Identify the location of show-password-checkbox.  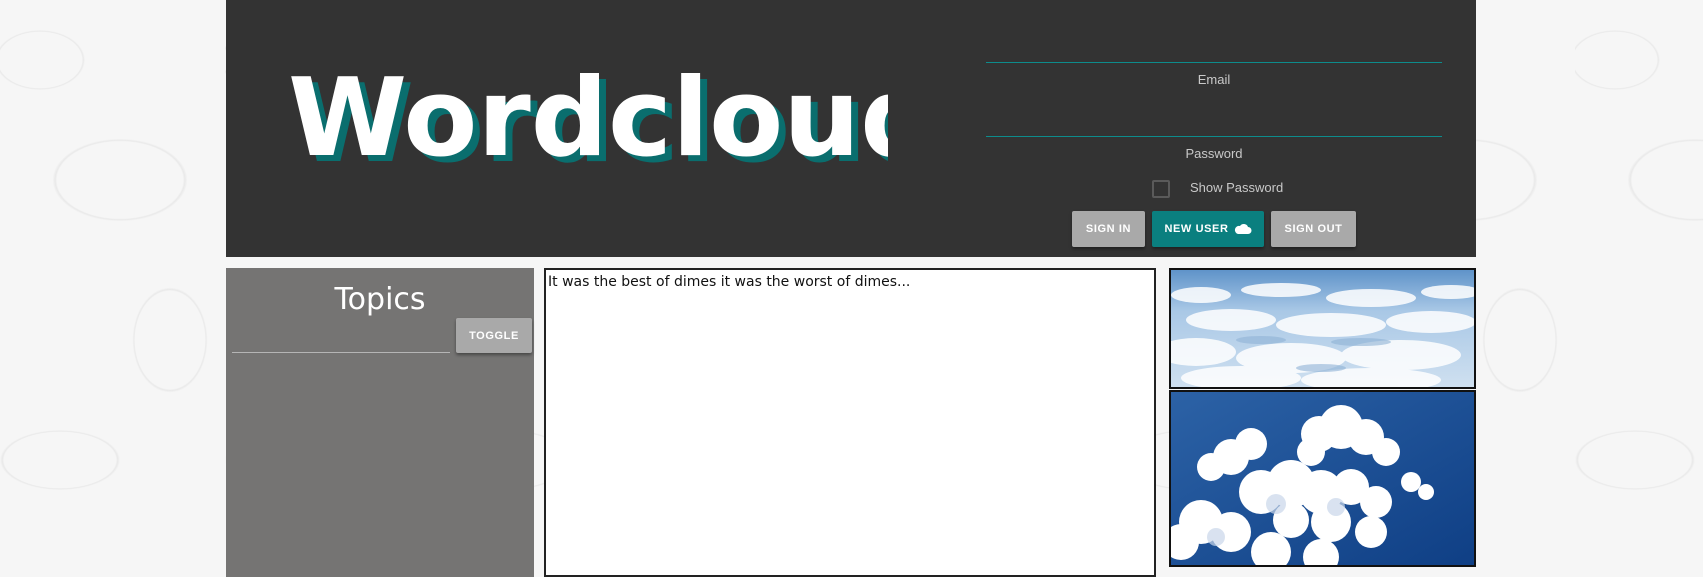
(1161, 189).